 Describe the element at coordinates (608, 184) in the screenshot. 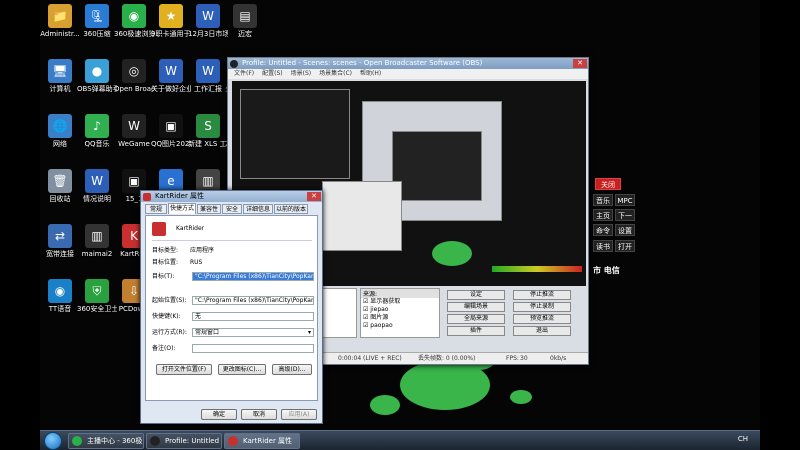

I see `right-red-tile: 关闭` at that location.